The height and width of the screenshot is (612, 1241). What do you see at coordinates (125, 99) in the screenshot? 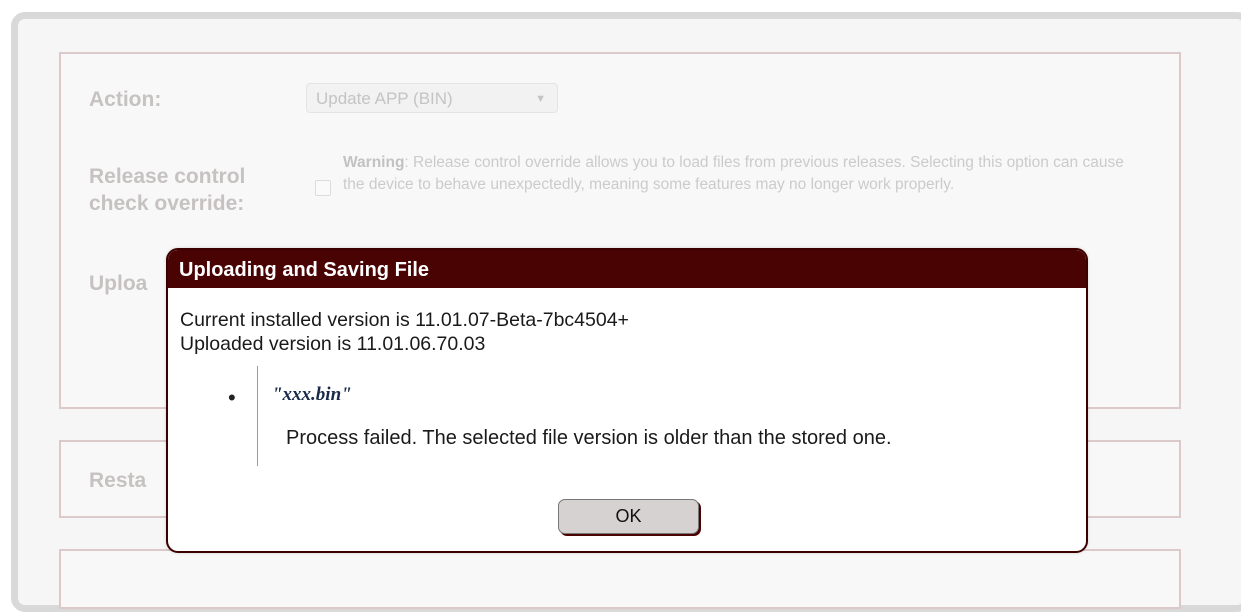
I see `action-label: Action:` at bounding box center [125, 99].